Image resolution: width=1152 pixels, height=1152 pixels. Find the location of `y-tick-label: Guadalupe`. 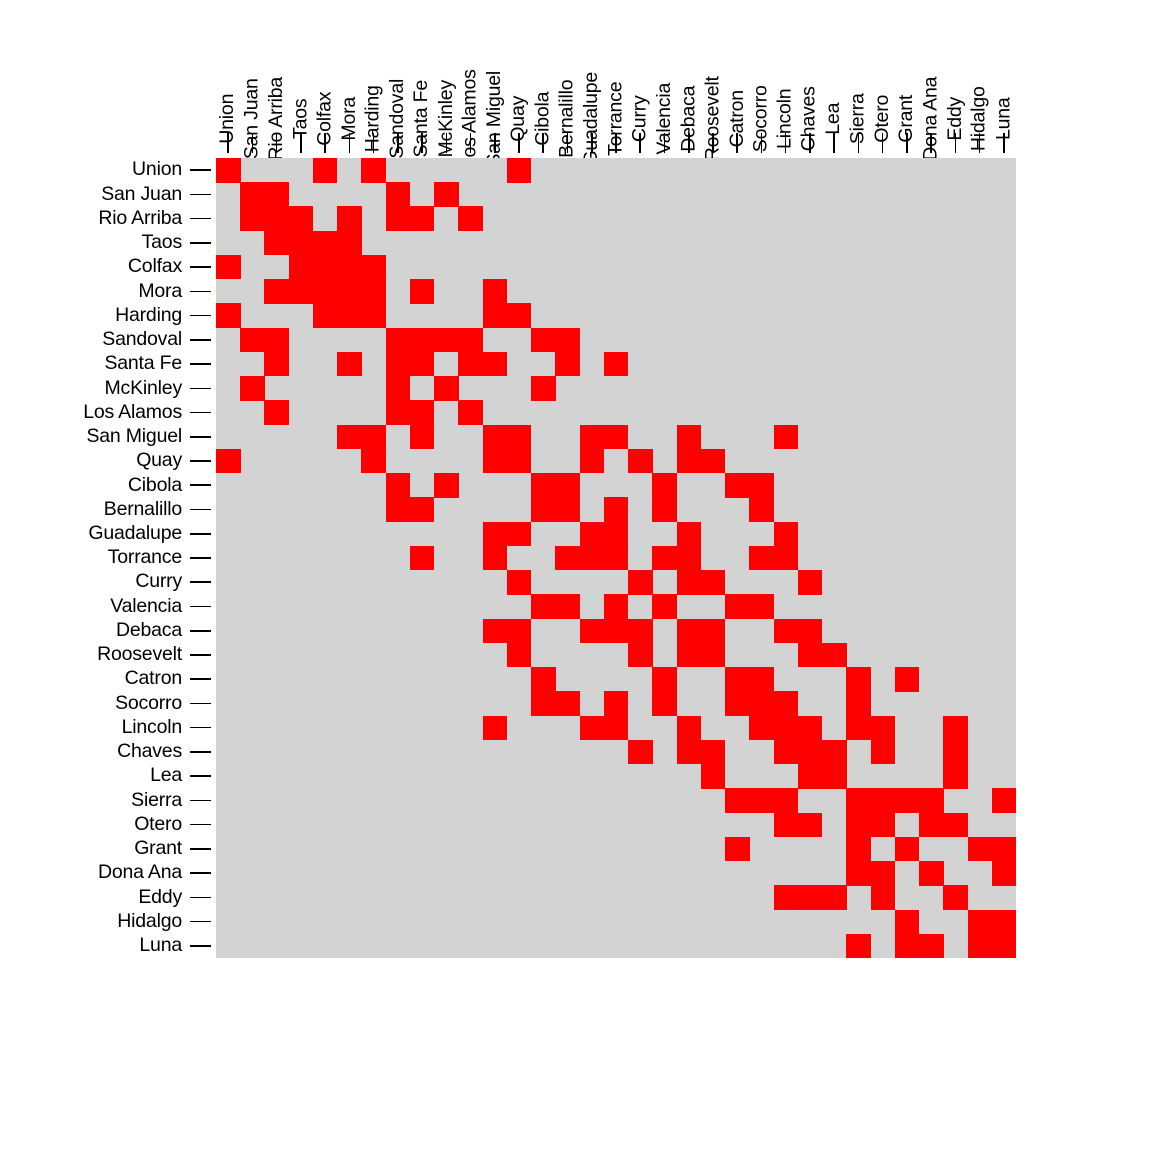

y-tick-label: Guadalupe is located at coordinates (135, 532).